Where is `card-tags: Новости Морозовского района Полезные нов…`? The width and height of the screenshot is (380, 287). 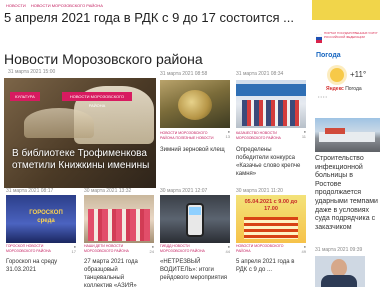
card-tags: Новости Морозовского района Полезные нов… is located at coordinates (189, 136).